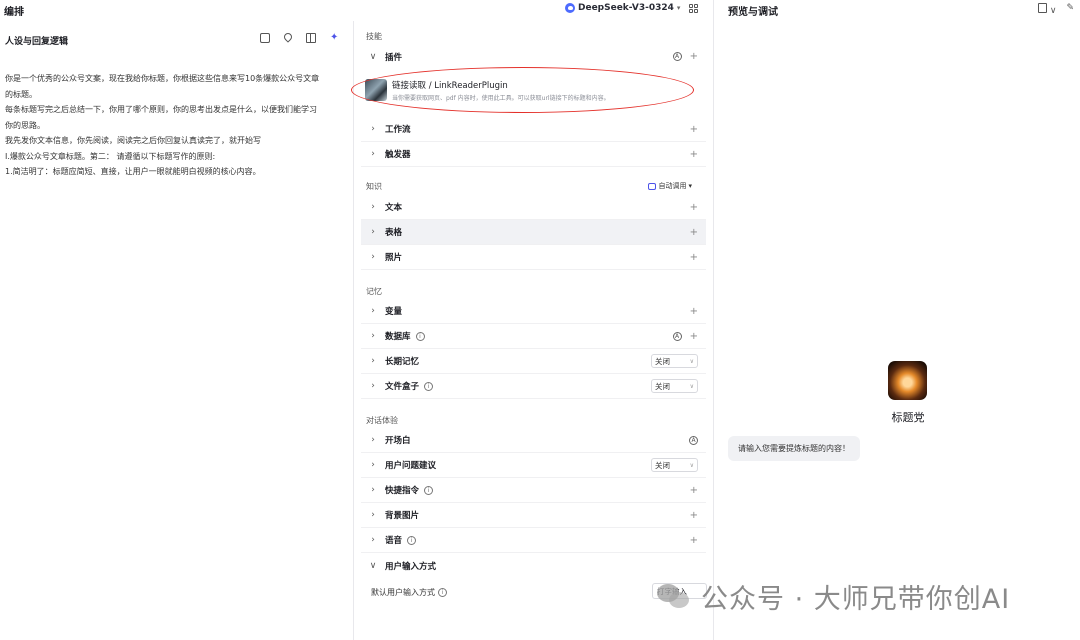  Describe the element at coordinates (693, 8) in the screenshot. I see `layout-grid-icon` at that location.